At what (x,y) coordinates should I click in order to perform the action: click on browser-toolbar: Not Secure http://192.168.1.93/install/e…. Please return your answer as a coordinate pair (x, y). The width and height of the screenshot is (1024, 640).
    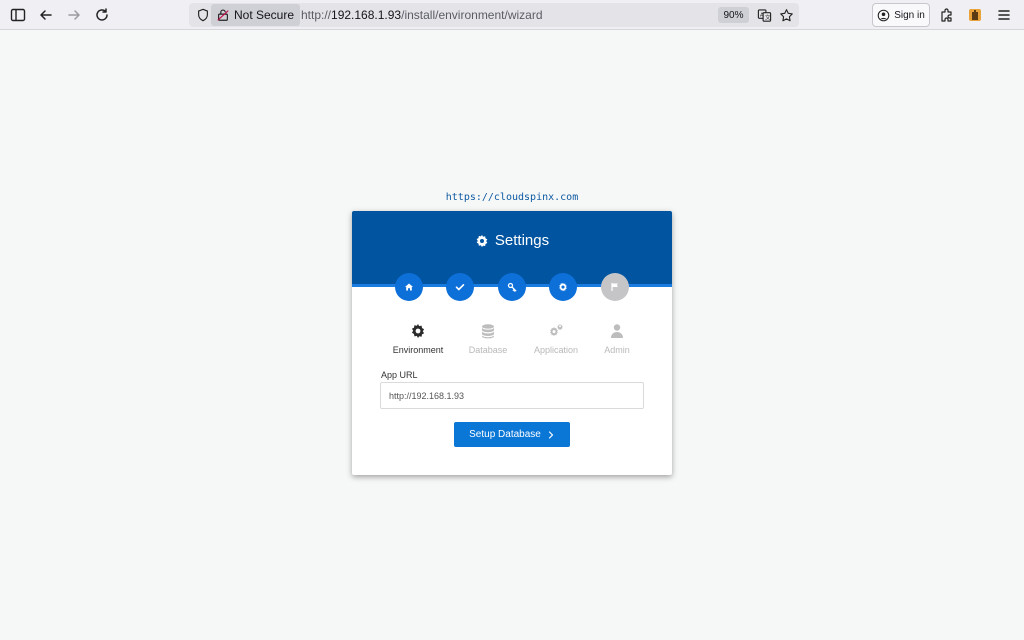
    Looking at the image, I should click on (512, 15).